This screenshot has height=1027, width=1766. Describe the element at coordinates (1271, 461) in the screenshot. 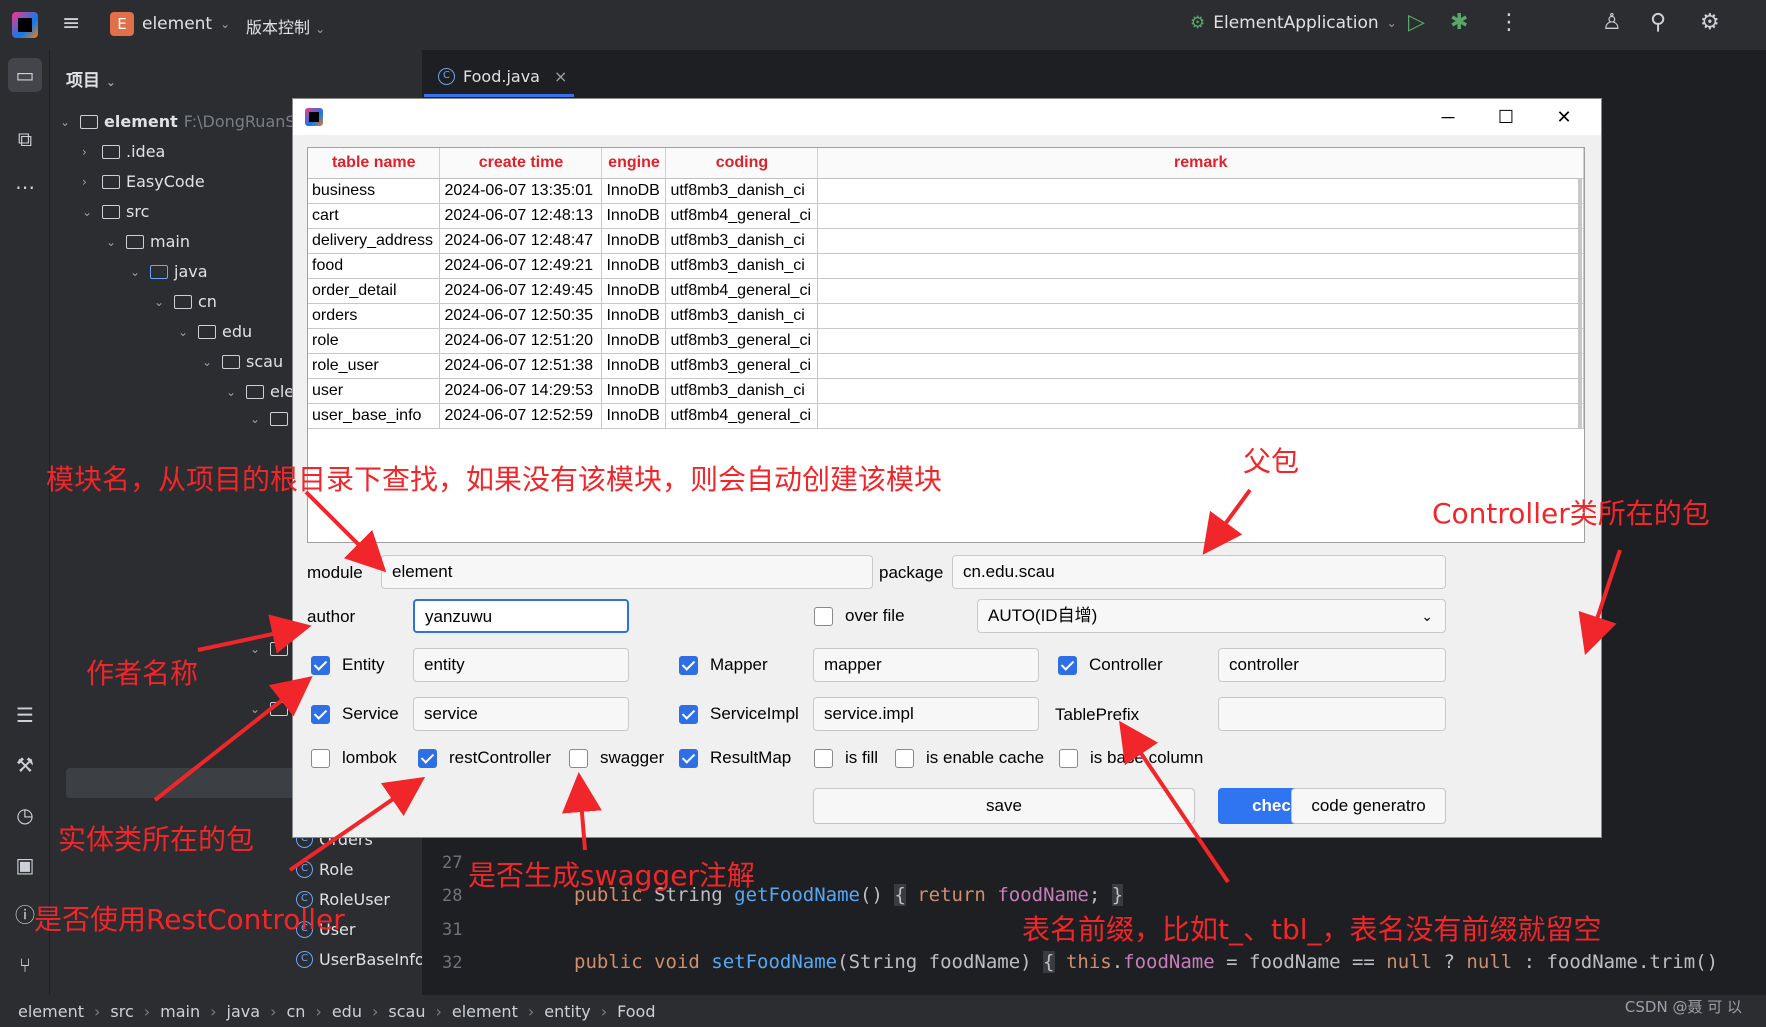

I see `annotation-package: 父包` at that location.